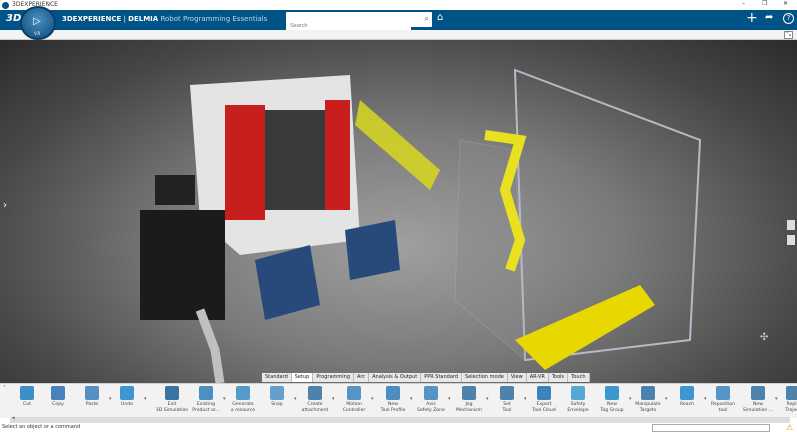 Image resolution: width=797 pixels, height=432 pixels. What do you see at coordinates (398, 5) in the screenshot?
I see `window-titlebar: 3DEXPERIENCE – ❐ ✕` at bounding box center [398, 5].